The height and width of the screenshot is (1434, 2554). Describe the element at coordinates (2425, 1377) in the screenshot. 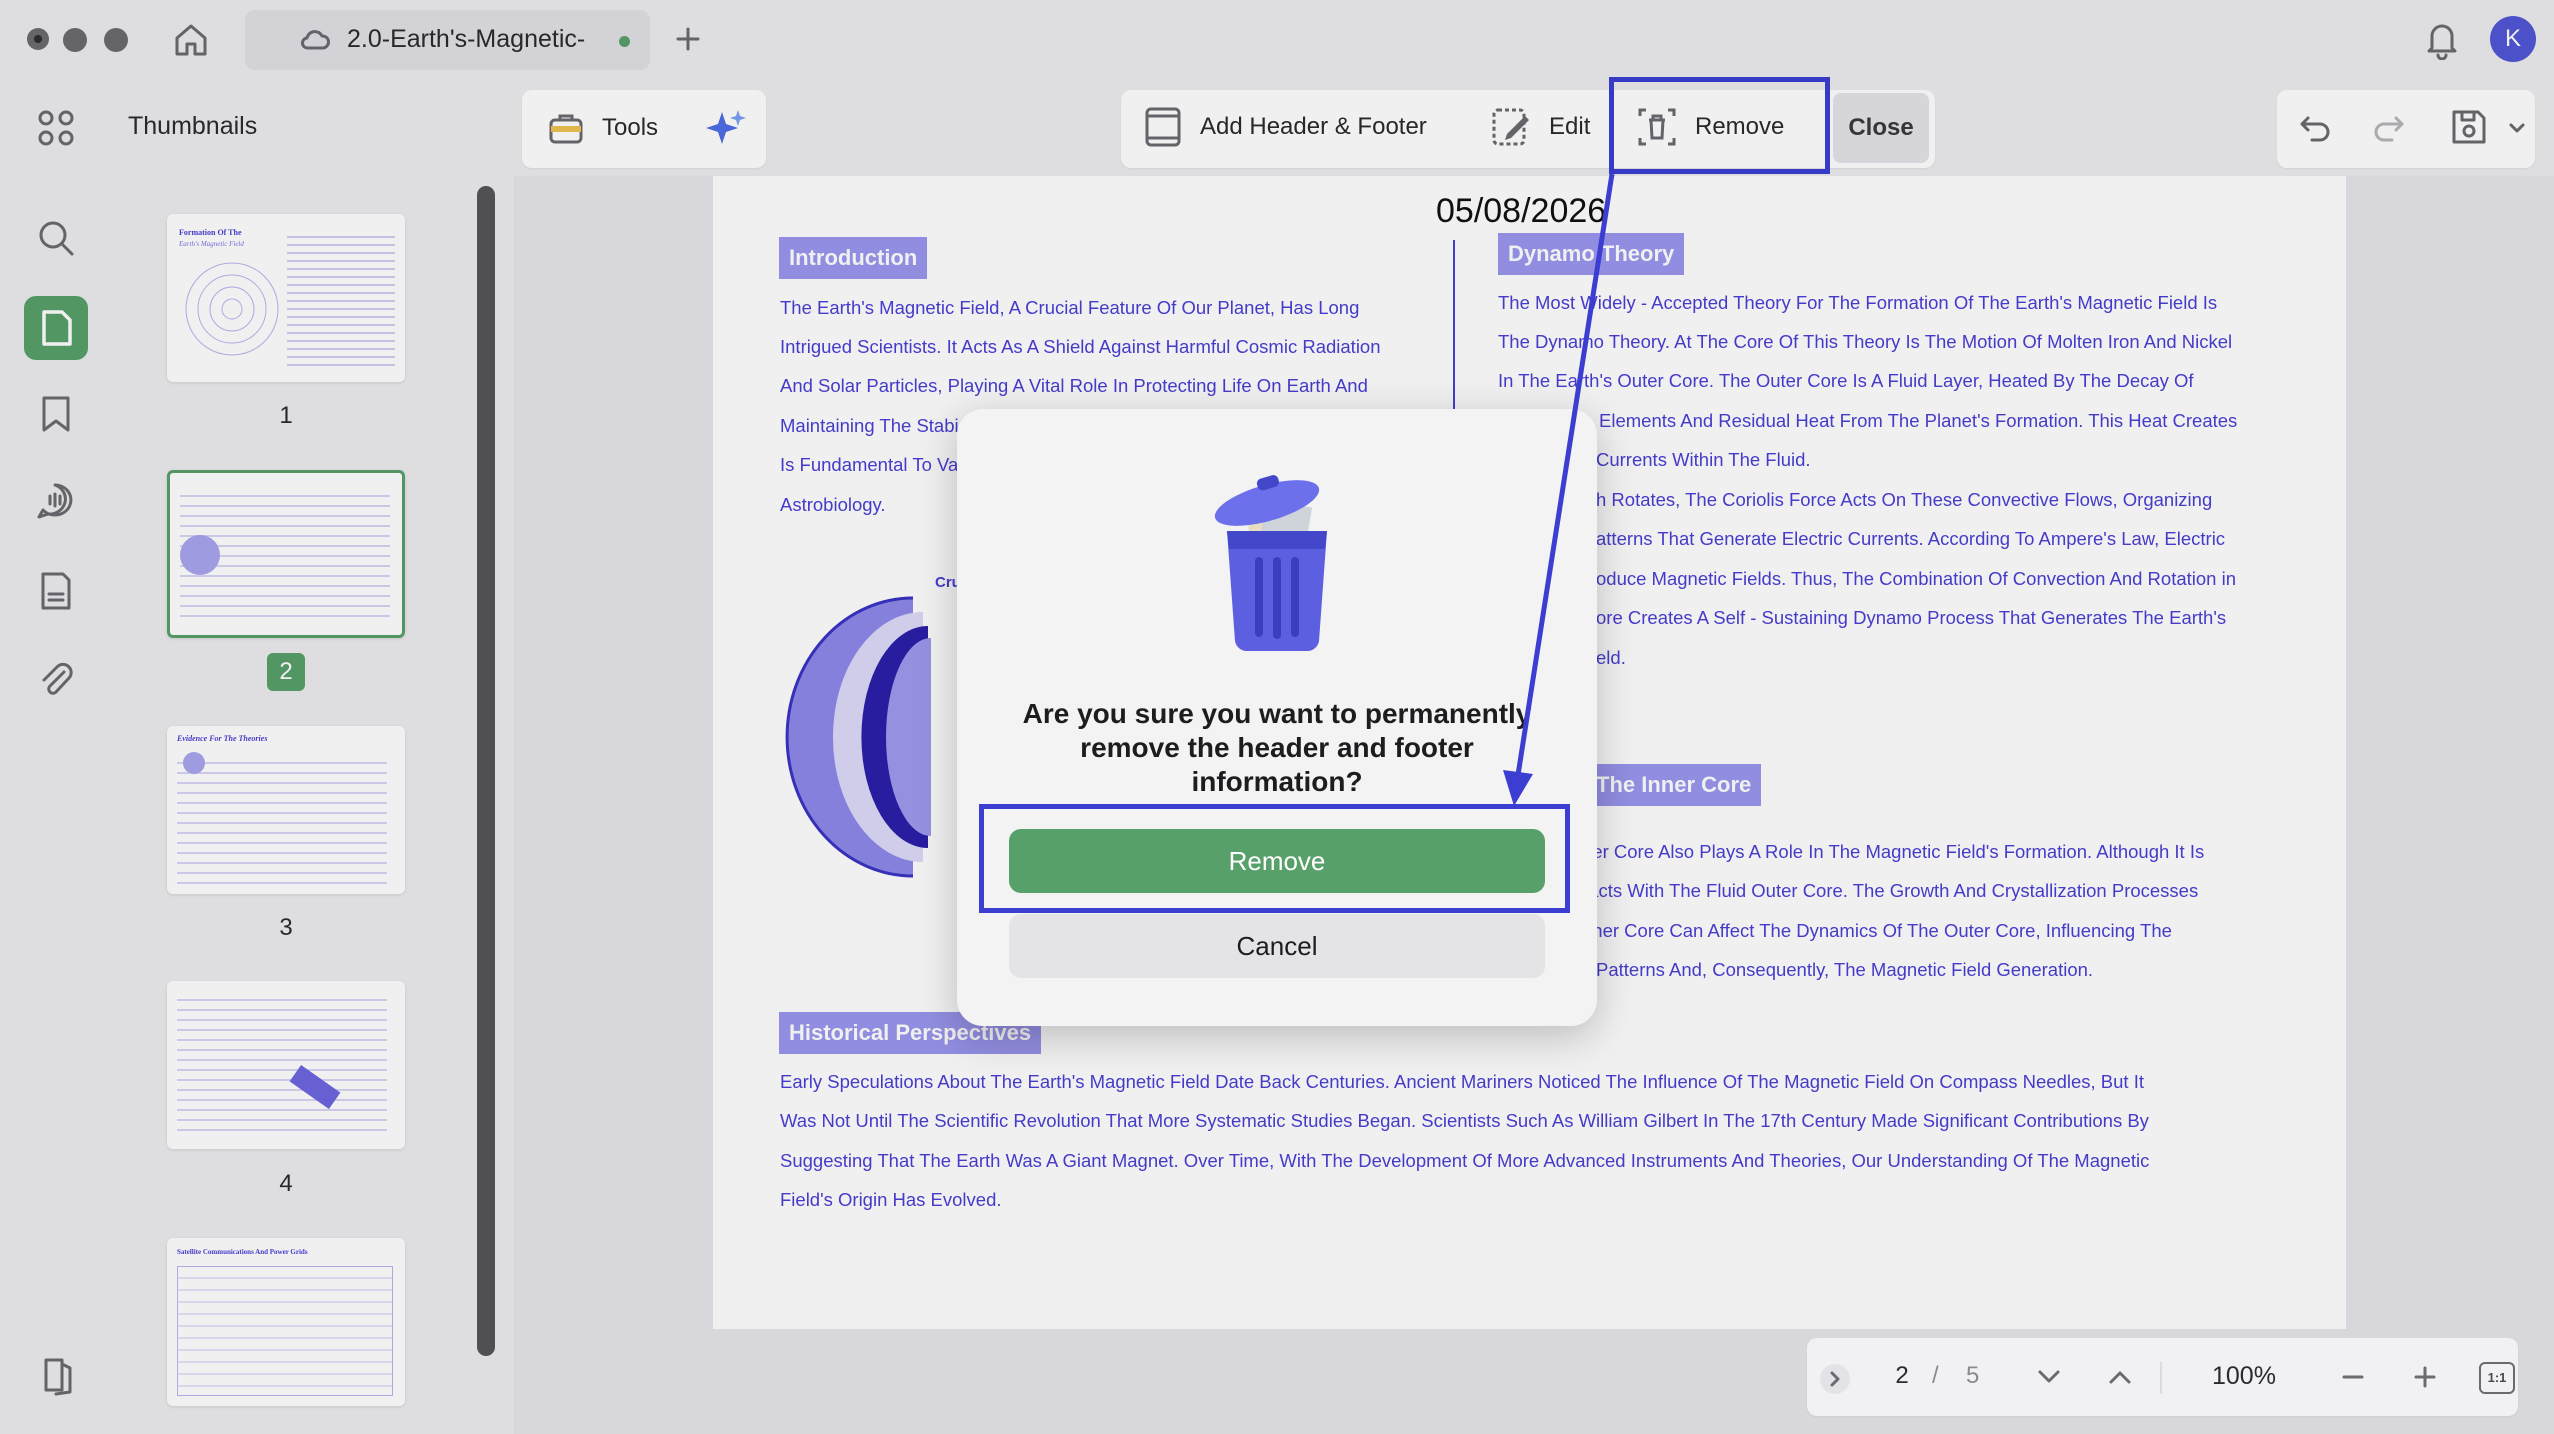

I see `zoom-in-icon` at that location.